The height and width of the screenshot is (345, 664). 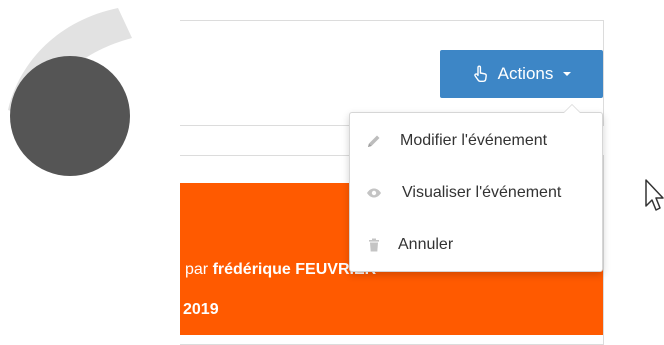 What do you see at coordinates (525, 73) in the screenshot?
I see `actions-button-label: Actions` at bounding box center [525, 73].